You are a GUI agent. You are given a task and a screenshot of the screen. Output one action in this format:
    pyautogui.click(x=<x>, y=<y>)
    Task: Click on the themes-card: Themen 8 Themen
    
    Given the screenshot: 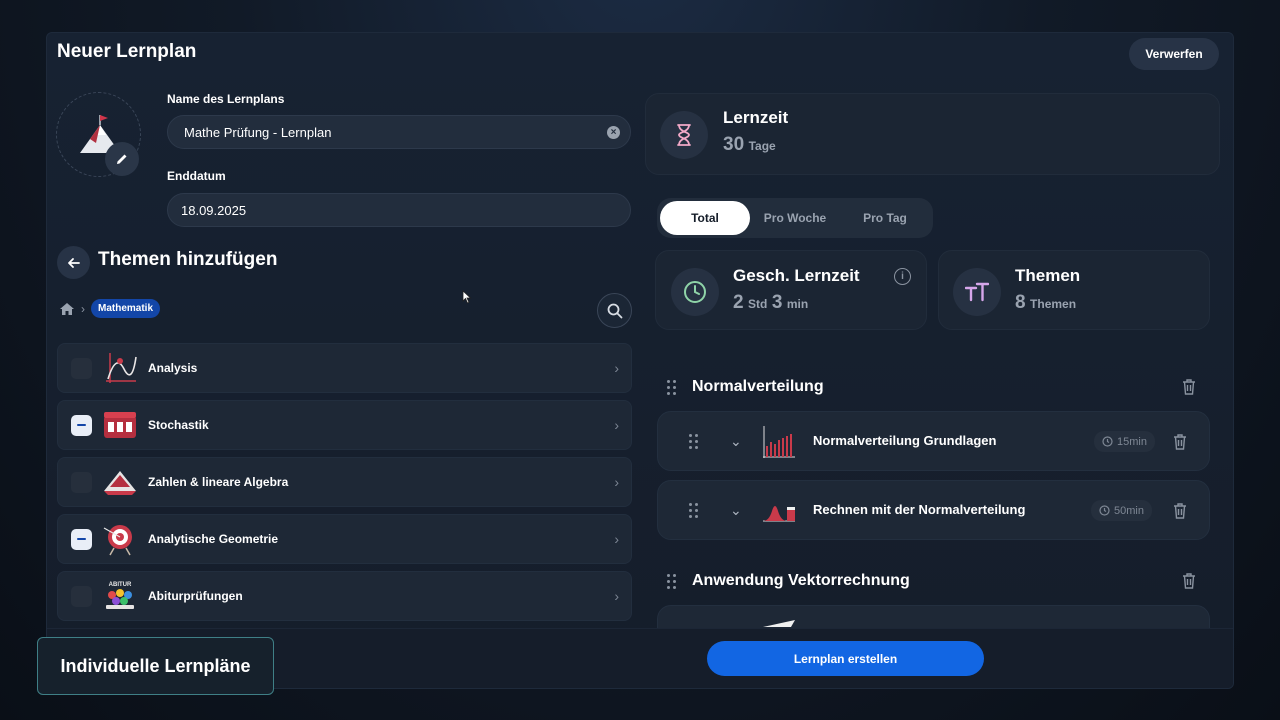 What is the action you would take?
    pyautogui.click(x=1074, y=290)
    